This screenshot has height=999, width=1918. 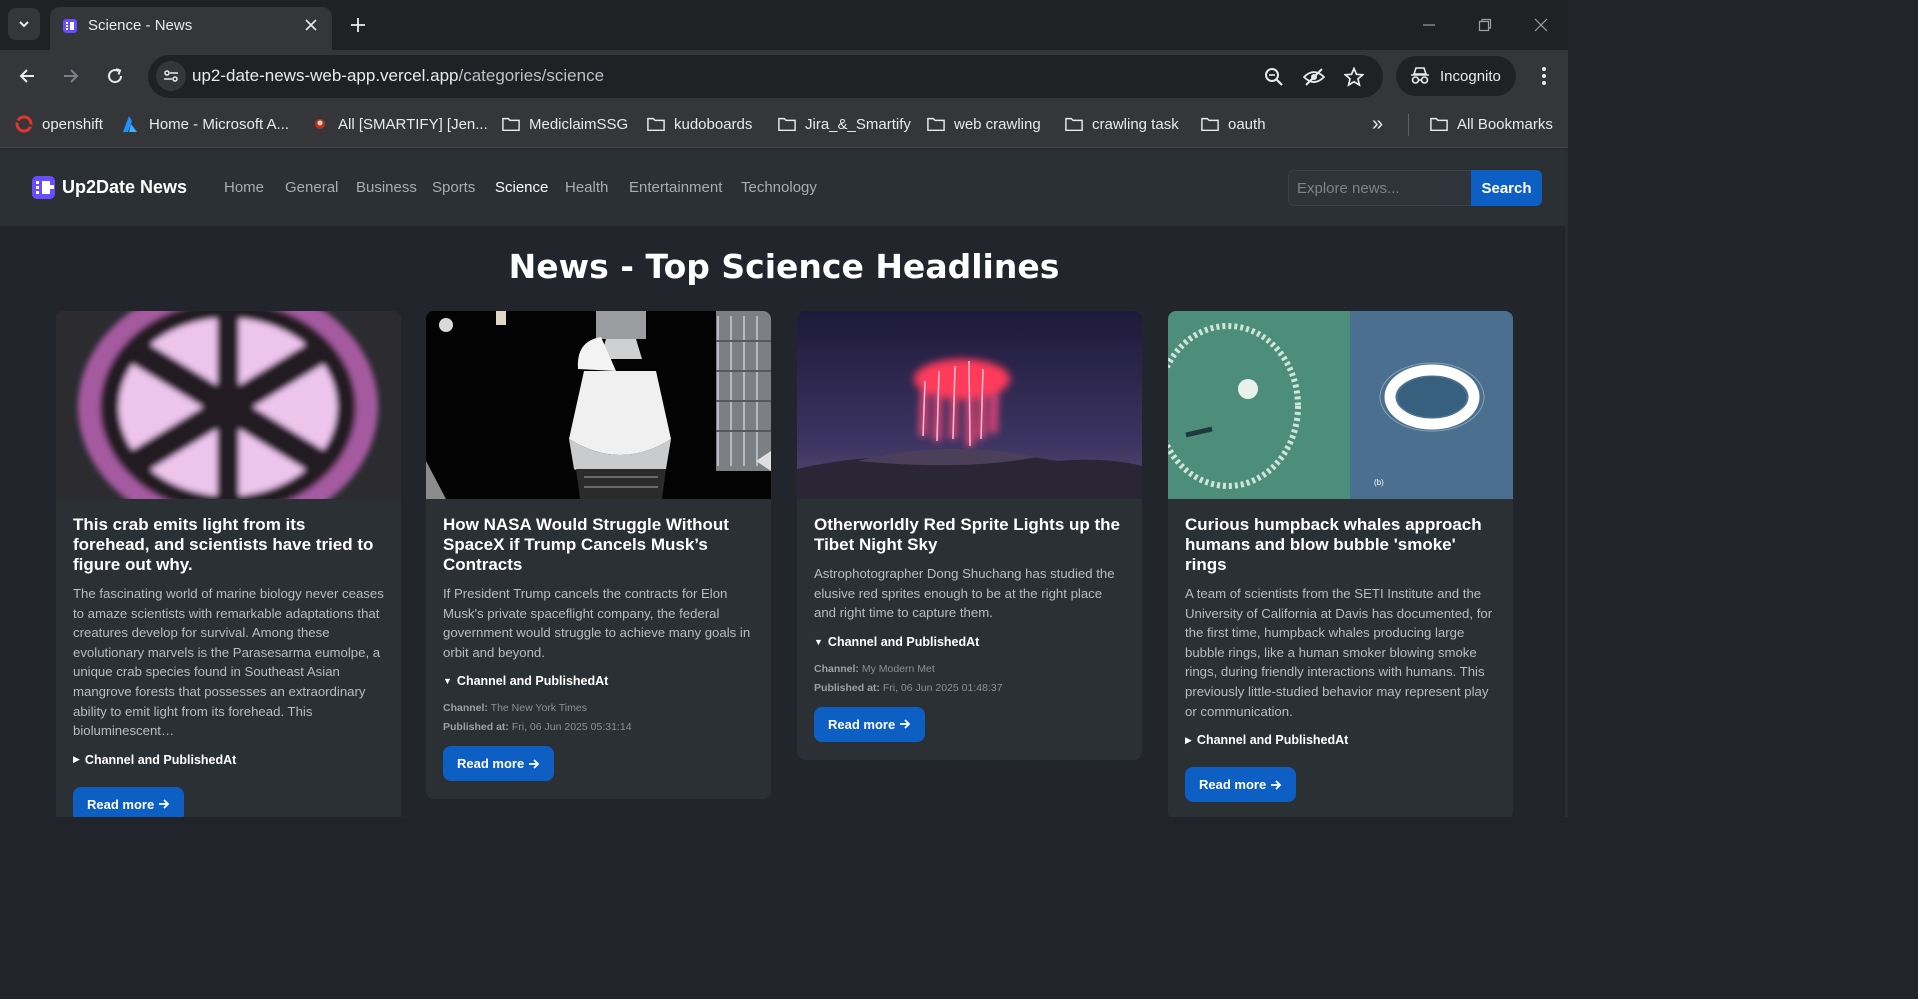 What do you see at coordinates (779, 187) in the screenshot?
I see `nav-technology: Technology` at bounding box center [779, 187].